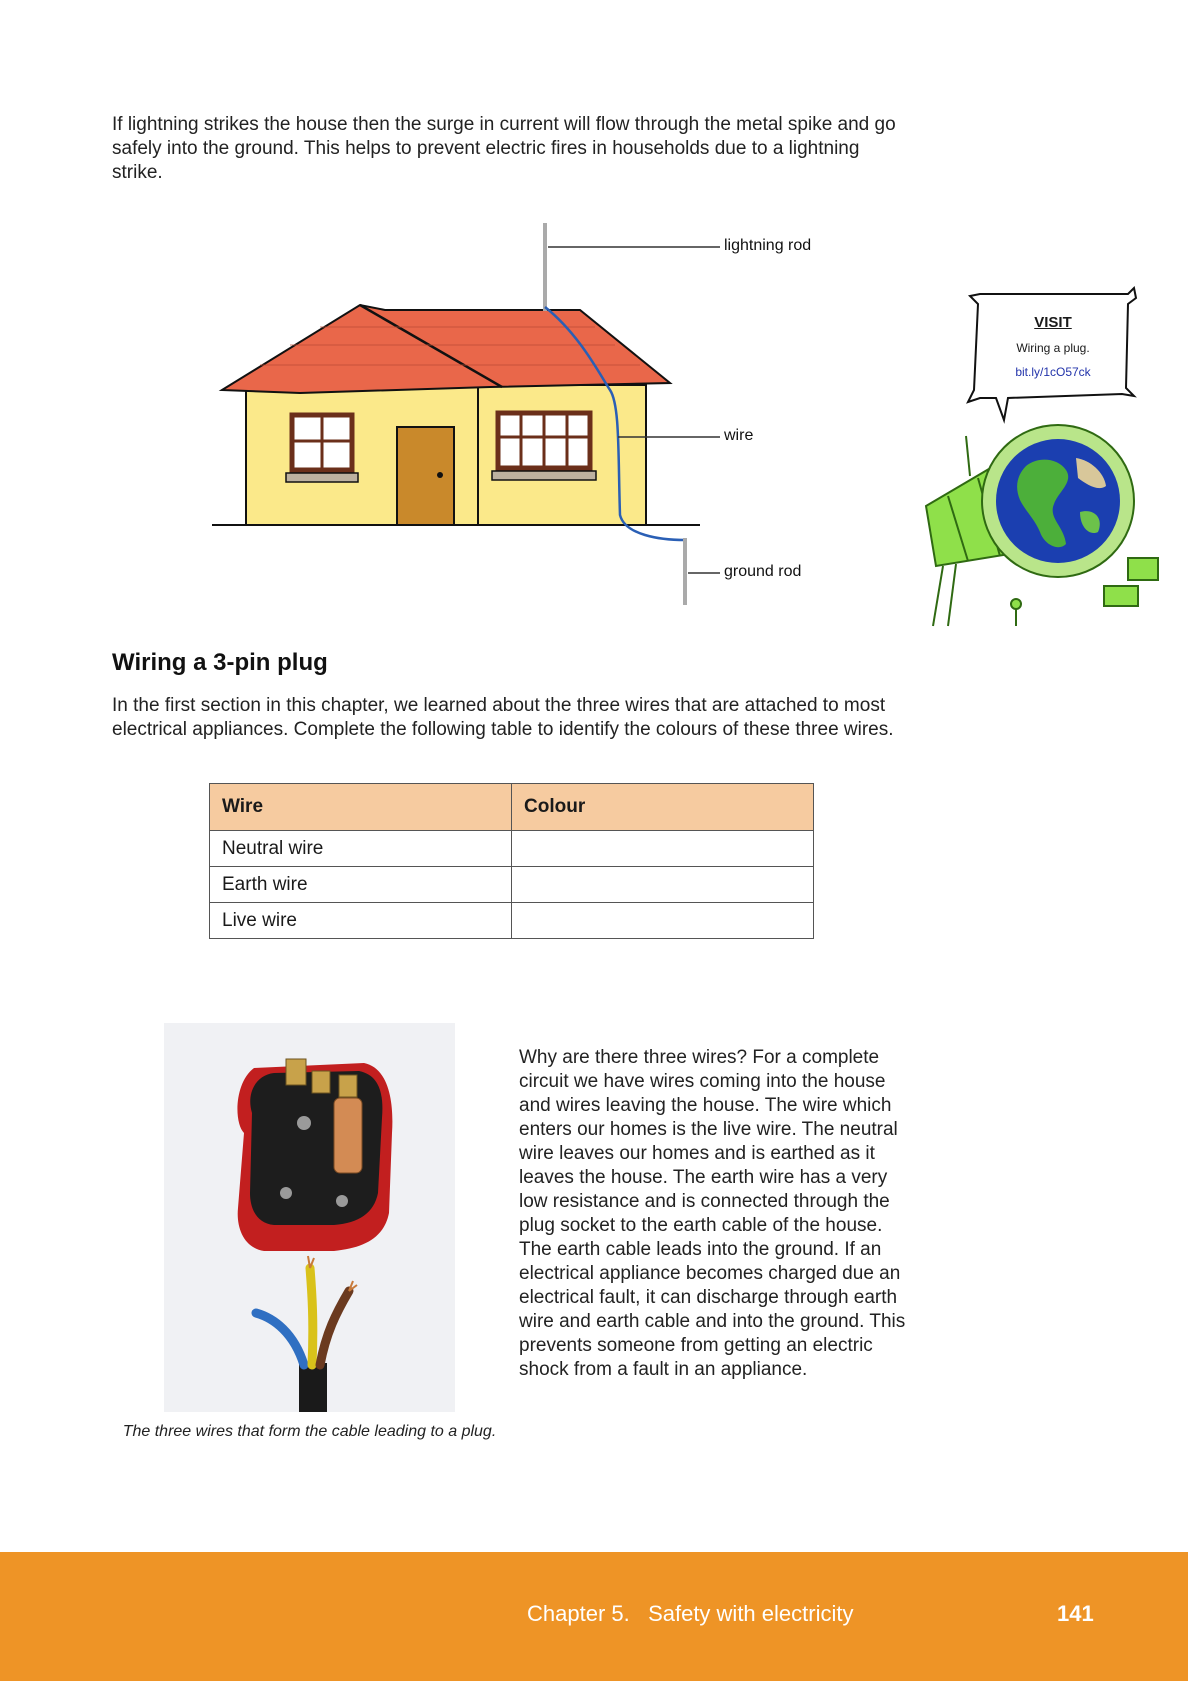  What do you see at coordinates (1053, 322) in the screenshot?
I see `visit-title: VISIT` at bounding box center [1053, 322].